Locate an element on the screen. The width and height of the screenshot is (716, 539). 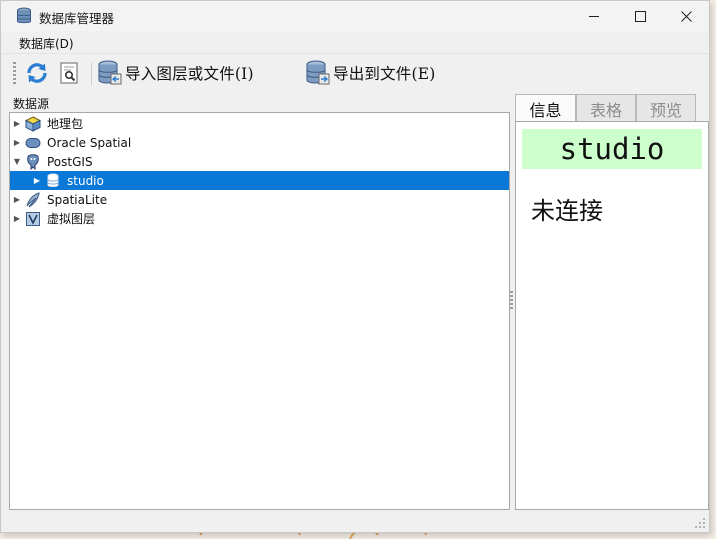
oracle-icon is located at coordinates (33, 143).